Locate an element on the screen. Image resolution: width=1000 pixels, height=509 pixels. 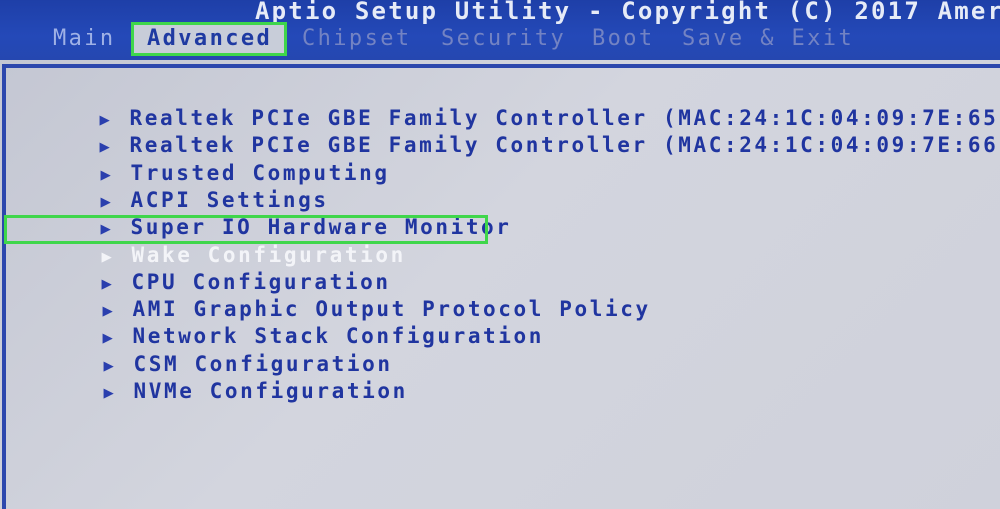
selection-highlight is located at coordinates (246, 229).